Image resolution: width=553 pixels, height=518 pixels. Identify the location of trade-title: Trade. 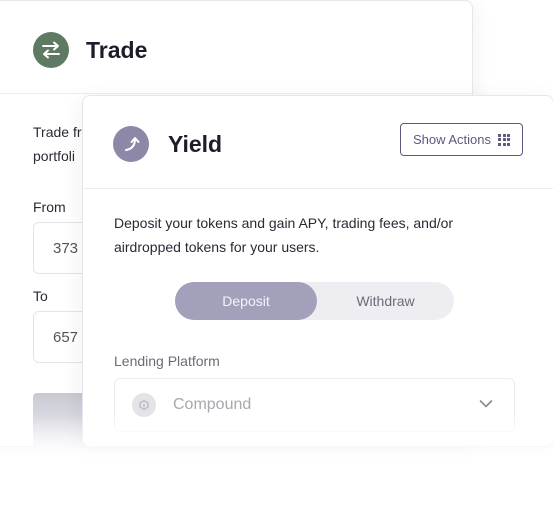
(117, 50).